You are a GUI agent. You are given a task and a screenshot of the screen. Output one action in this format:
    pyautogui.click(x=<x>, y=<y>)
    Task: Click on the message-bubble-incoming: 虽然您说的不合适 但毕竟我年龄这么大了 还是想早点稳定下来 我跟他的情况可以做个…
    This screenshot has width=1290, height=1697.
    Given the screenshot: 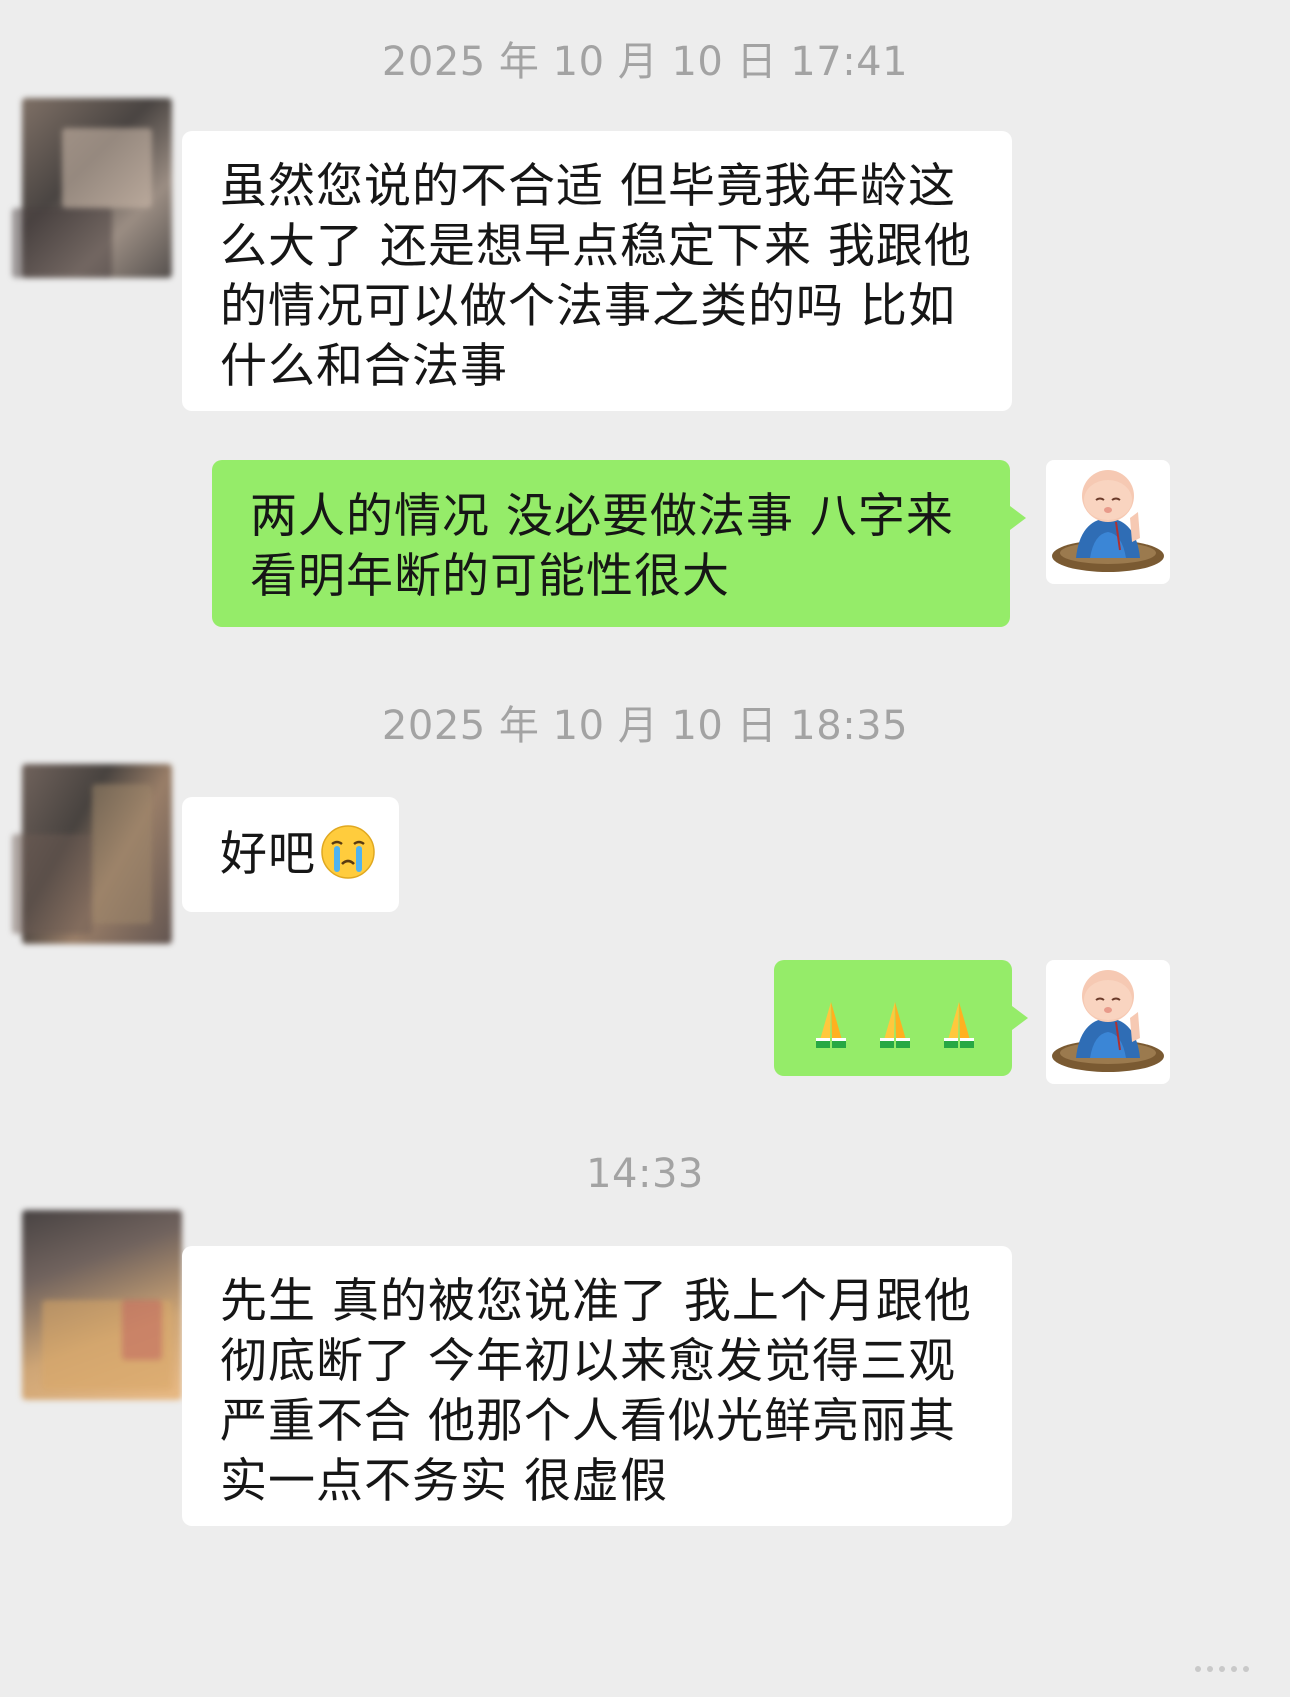 What is the action you would take?
    pyautogui.click(x=597, y=271)
    